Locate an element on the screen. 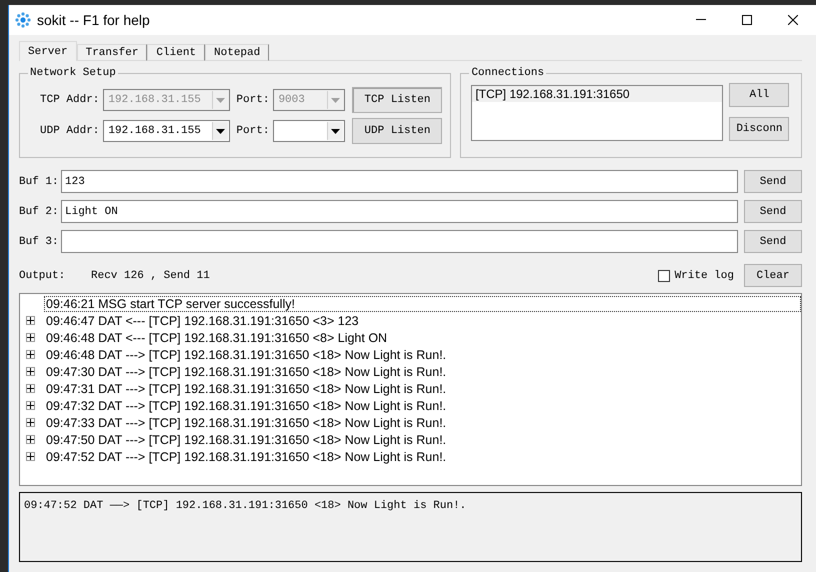  group-title: Connections is located at coordinates (508, 73).